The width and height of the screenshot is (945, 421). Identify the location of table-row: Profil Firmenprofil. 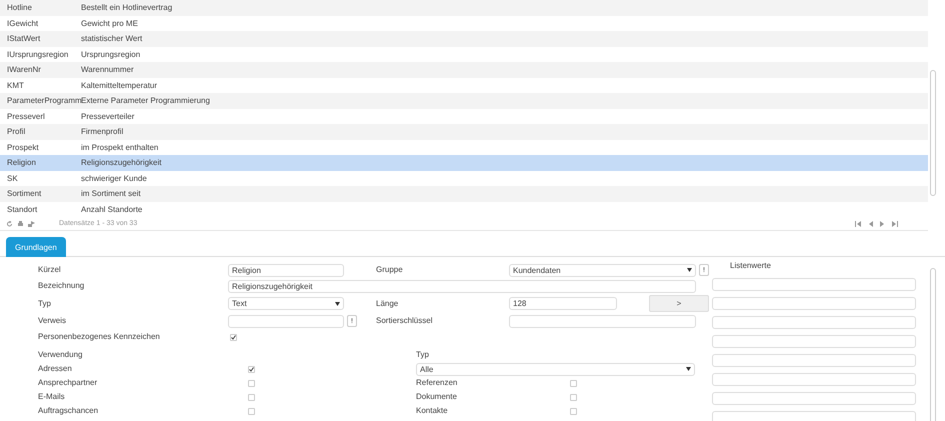
(464, 132).